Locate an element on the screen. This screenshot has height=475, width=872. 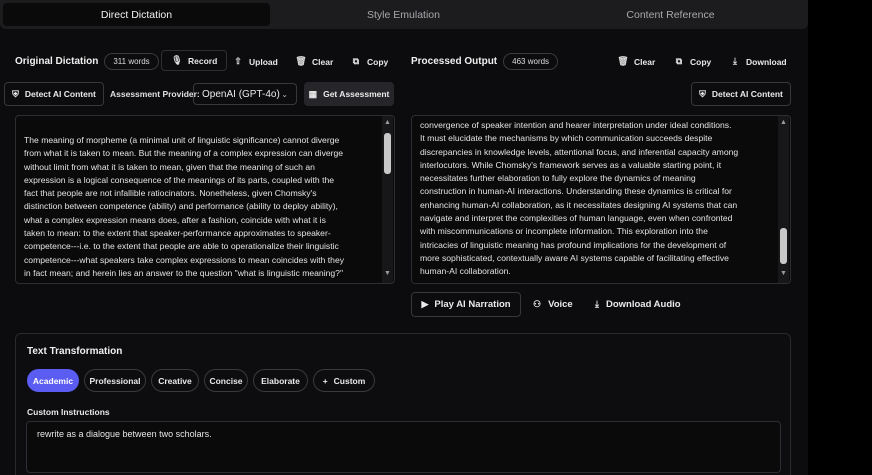
right-clear-label: Clear is located at coordinates (645, 61).